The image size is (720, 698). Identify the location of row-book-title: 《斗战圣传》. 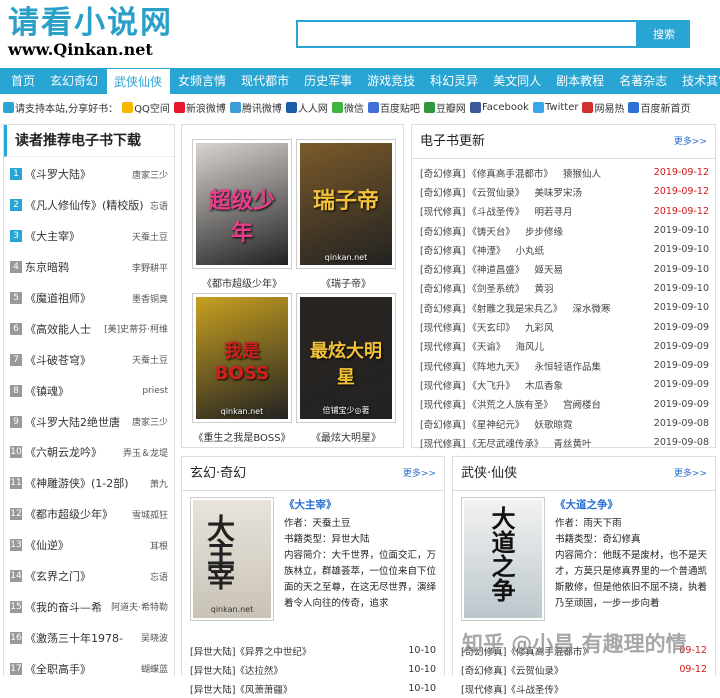
(534, 689).